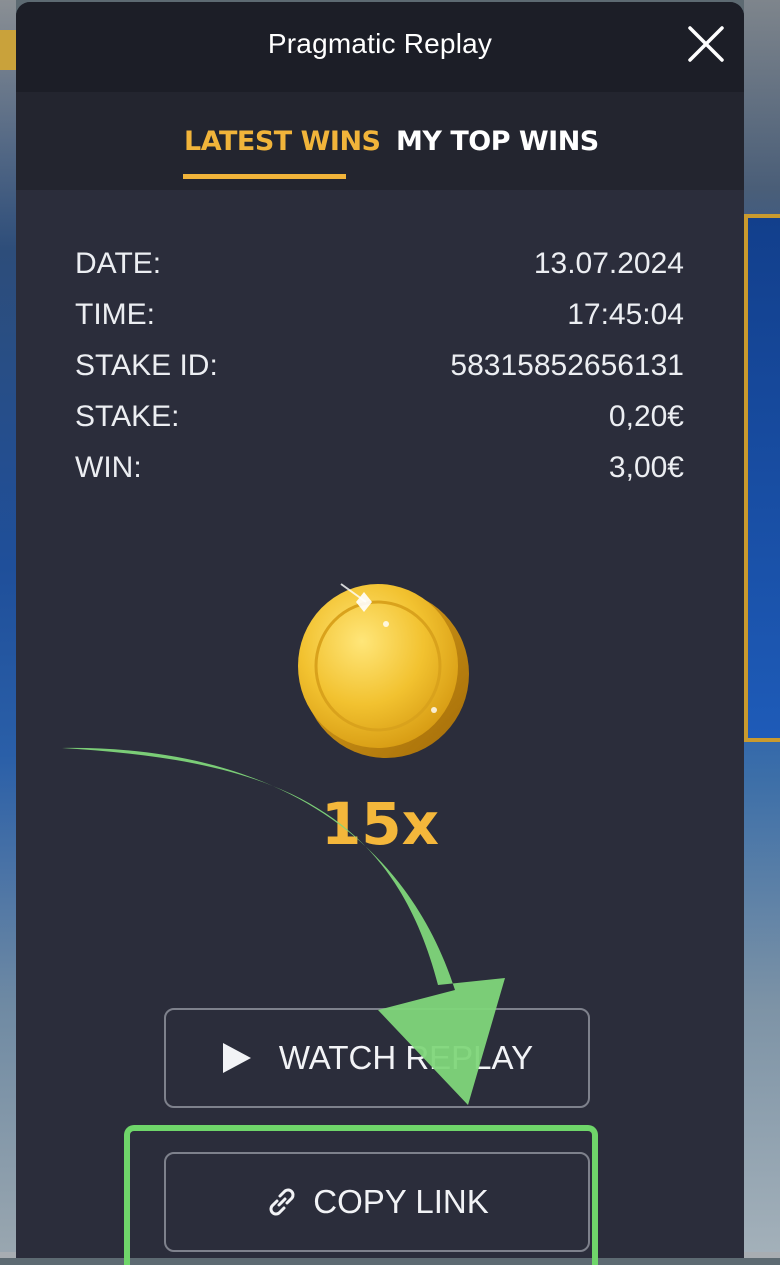 The height and width of the screenshot is (1265, 780). I want to click on detail-label: WIN:, so click(108, 467).